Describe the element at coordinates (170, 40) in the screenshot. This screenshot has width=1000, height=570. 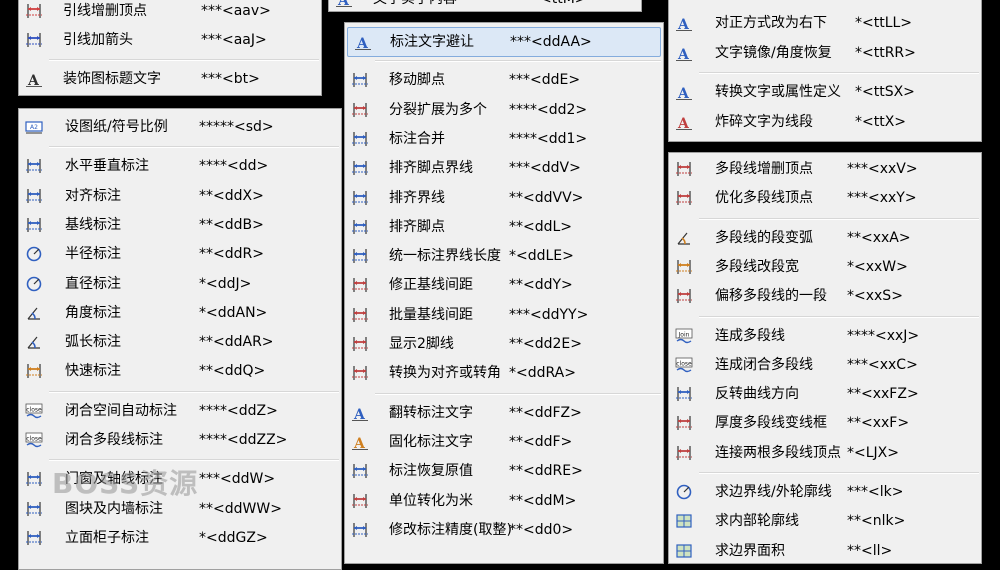
I see `menu-item-aaj: 引线加箭头 ***<aaJ>` at that location.